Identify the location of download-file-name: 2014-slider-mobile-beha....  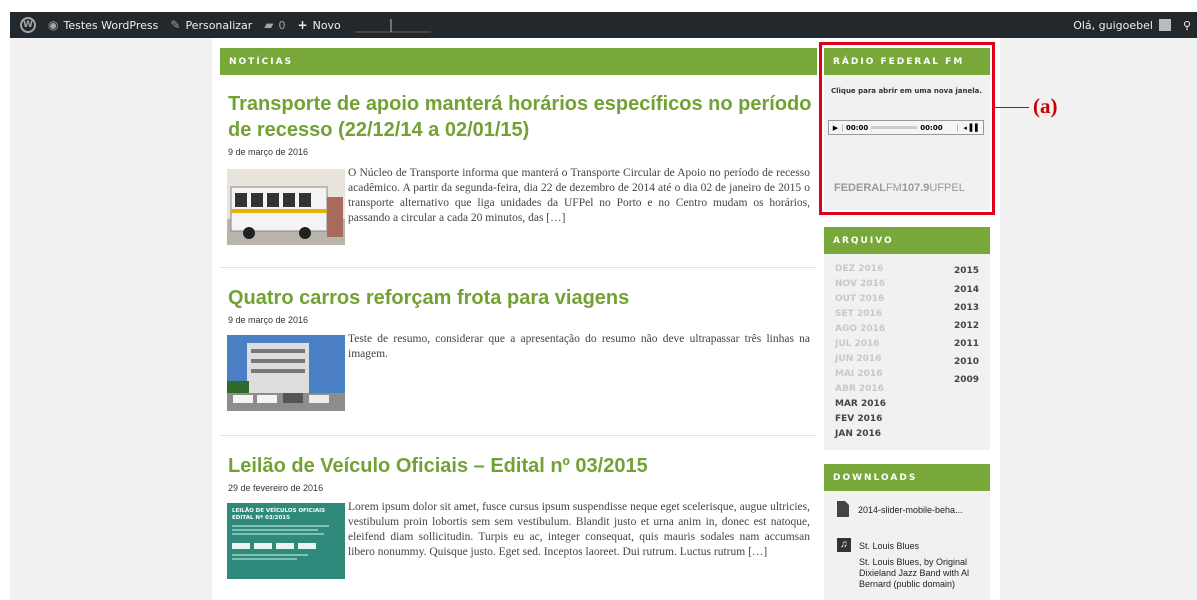
(910, 510).